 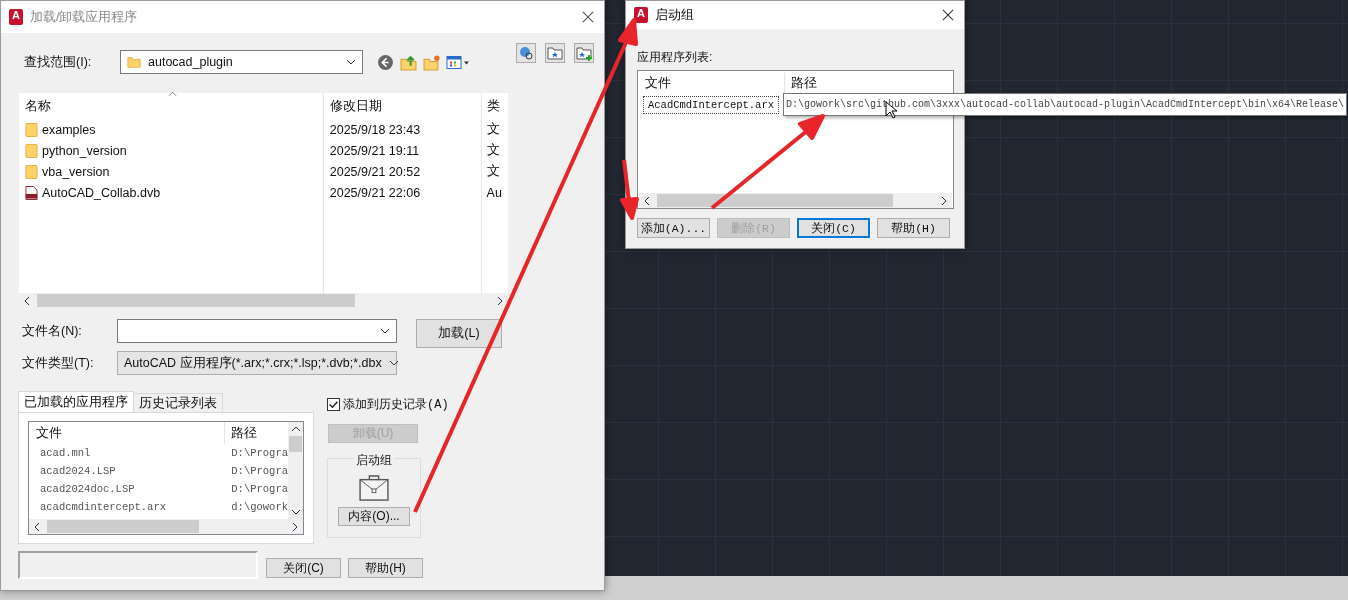 I want to click on tab: 已加载的应用程序, so click(x=76, y=401).